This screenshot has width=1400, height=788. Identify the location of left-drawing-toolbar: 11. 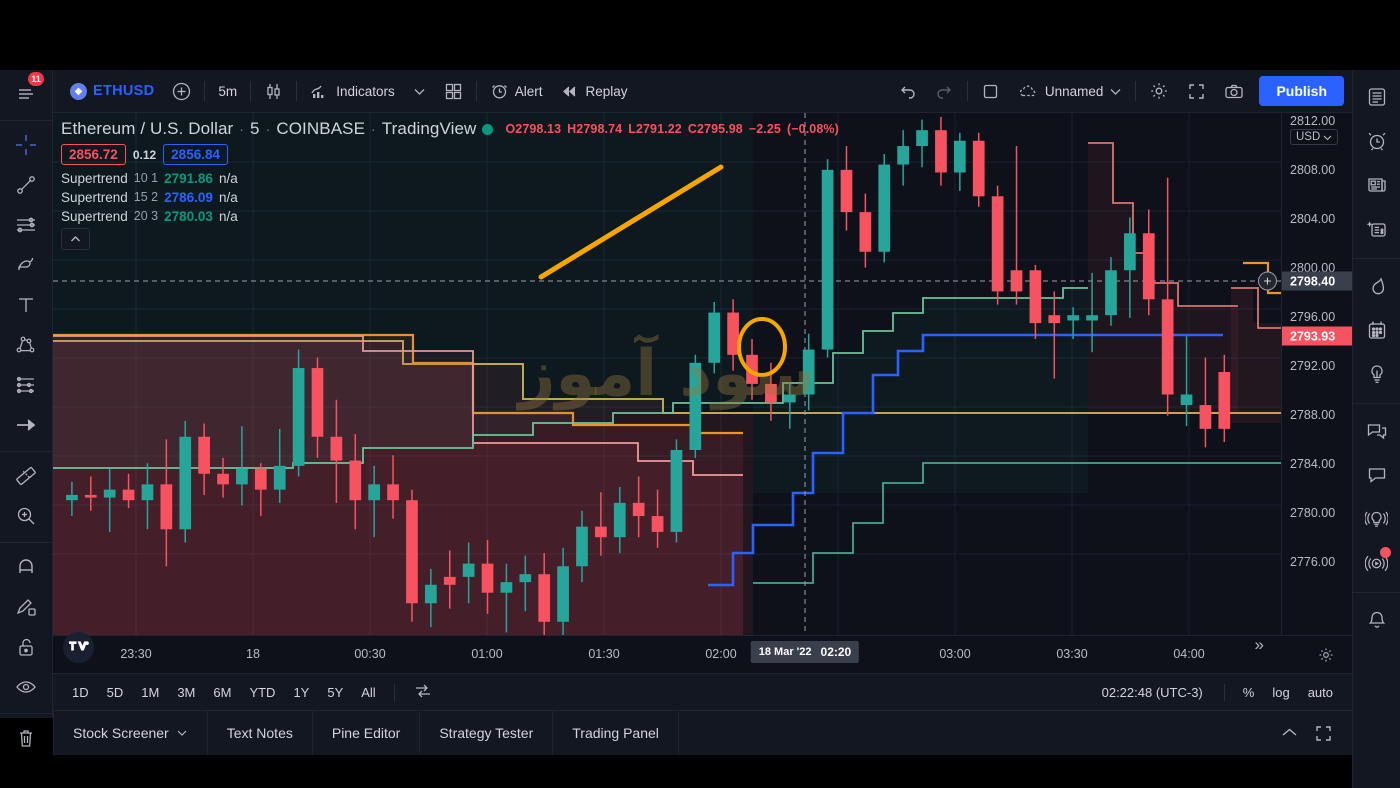
(26, 408).